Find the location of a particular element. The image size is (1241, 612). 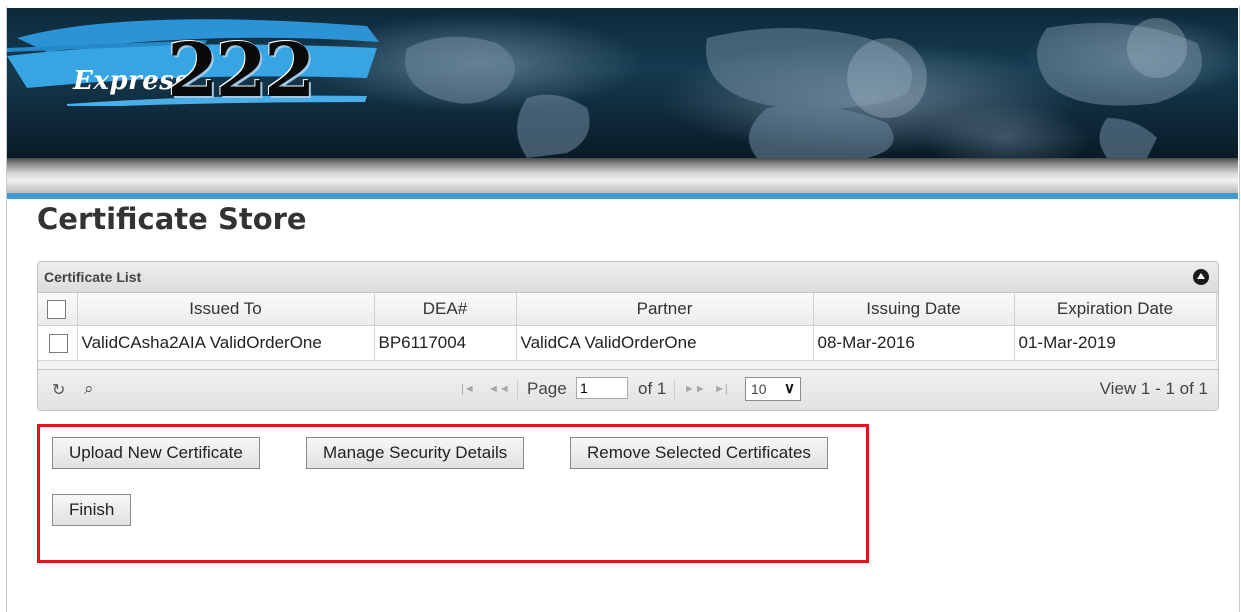

upload-new-certificate-button: Upload New Certificate is located at coordinates (156, 453).